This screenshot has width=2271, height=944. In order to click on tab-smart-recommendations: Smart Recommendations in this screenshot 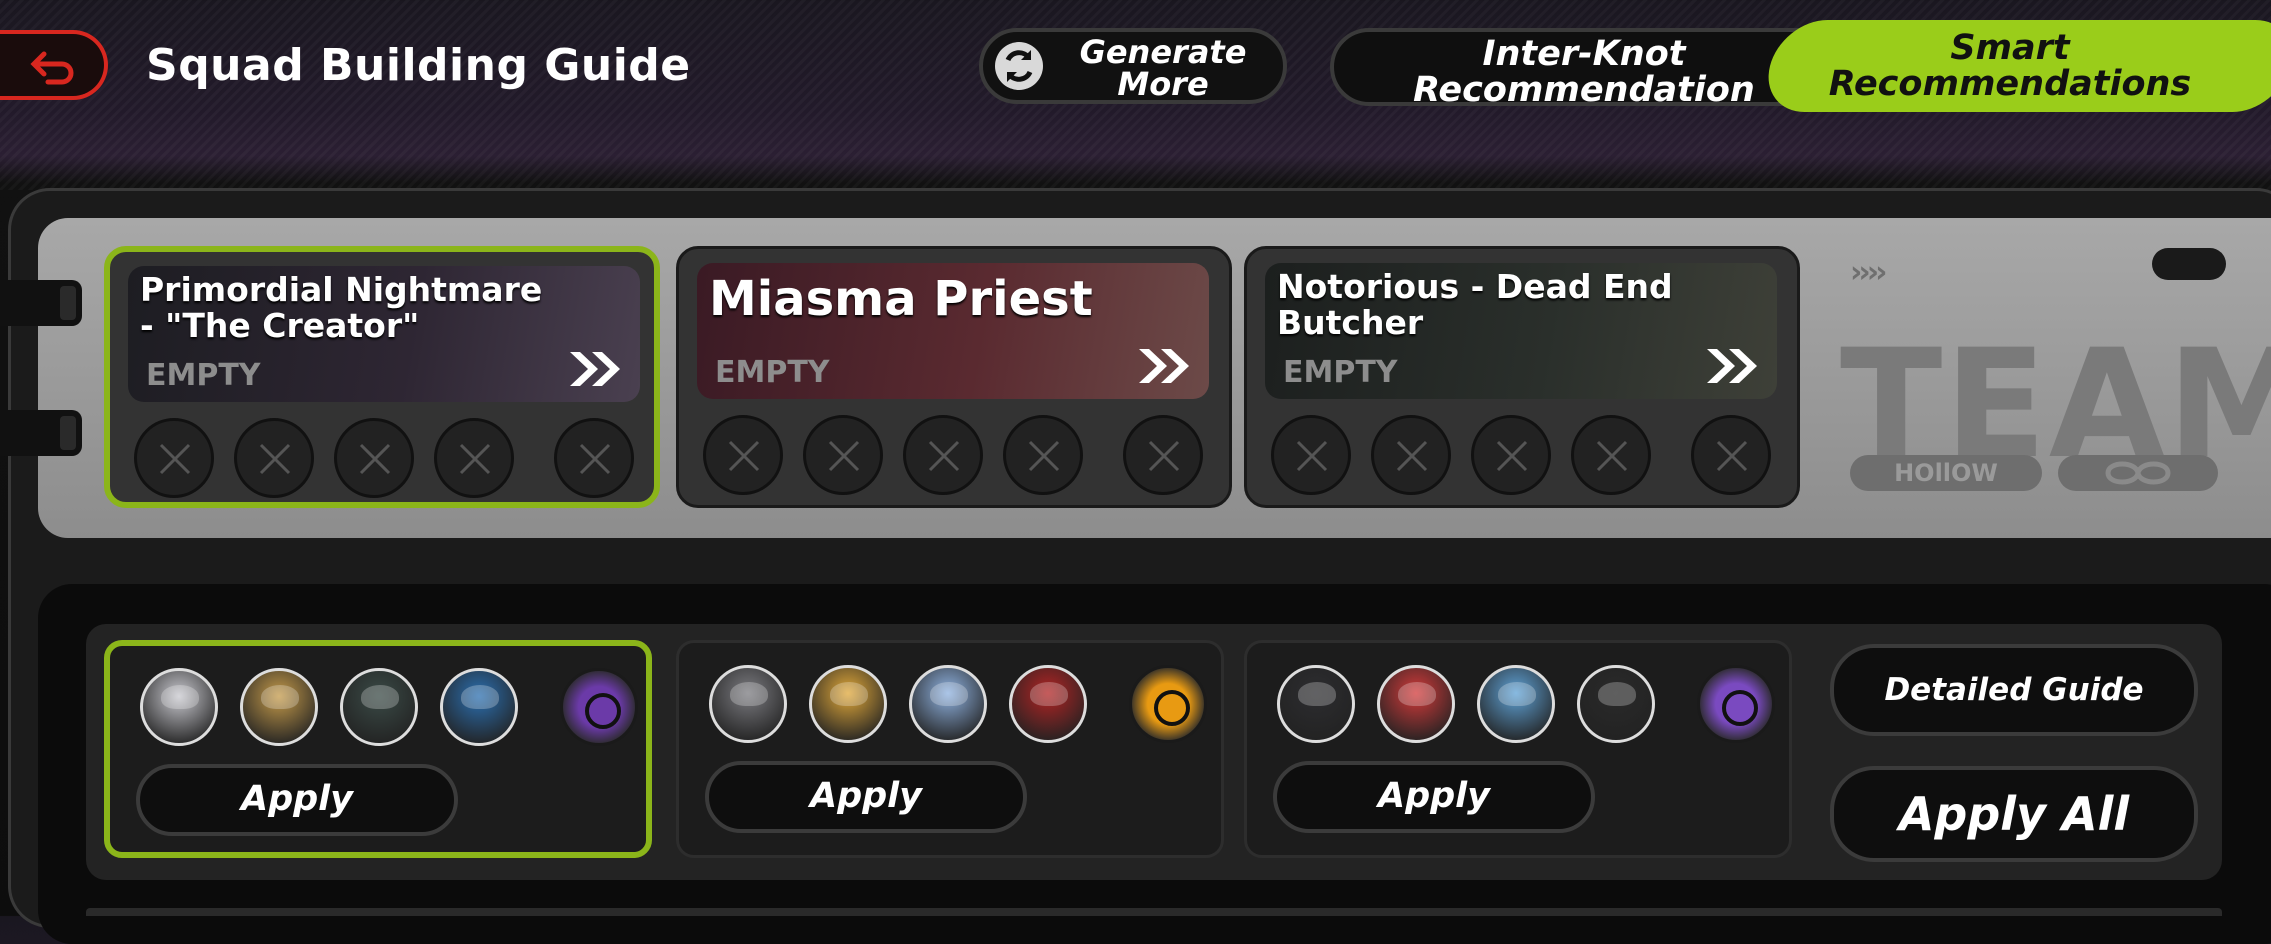, I will do `click(2014, 66)`.